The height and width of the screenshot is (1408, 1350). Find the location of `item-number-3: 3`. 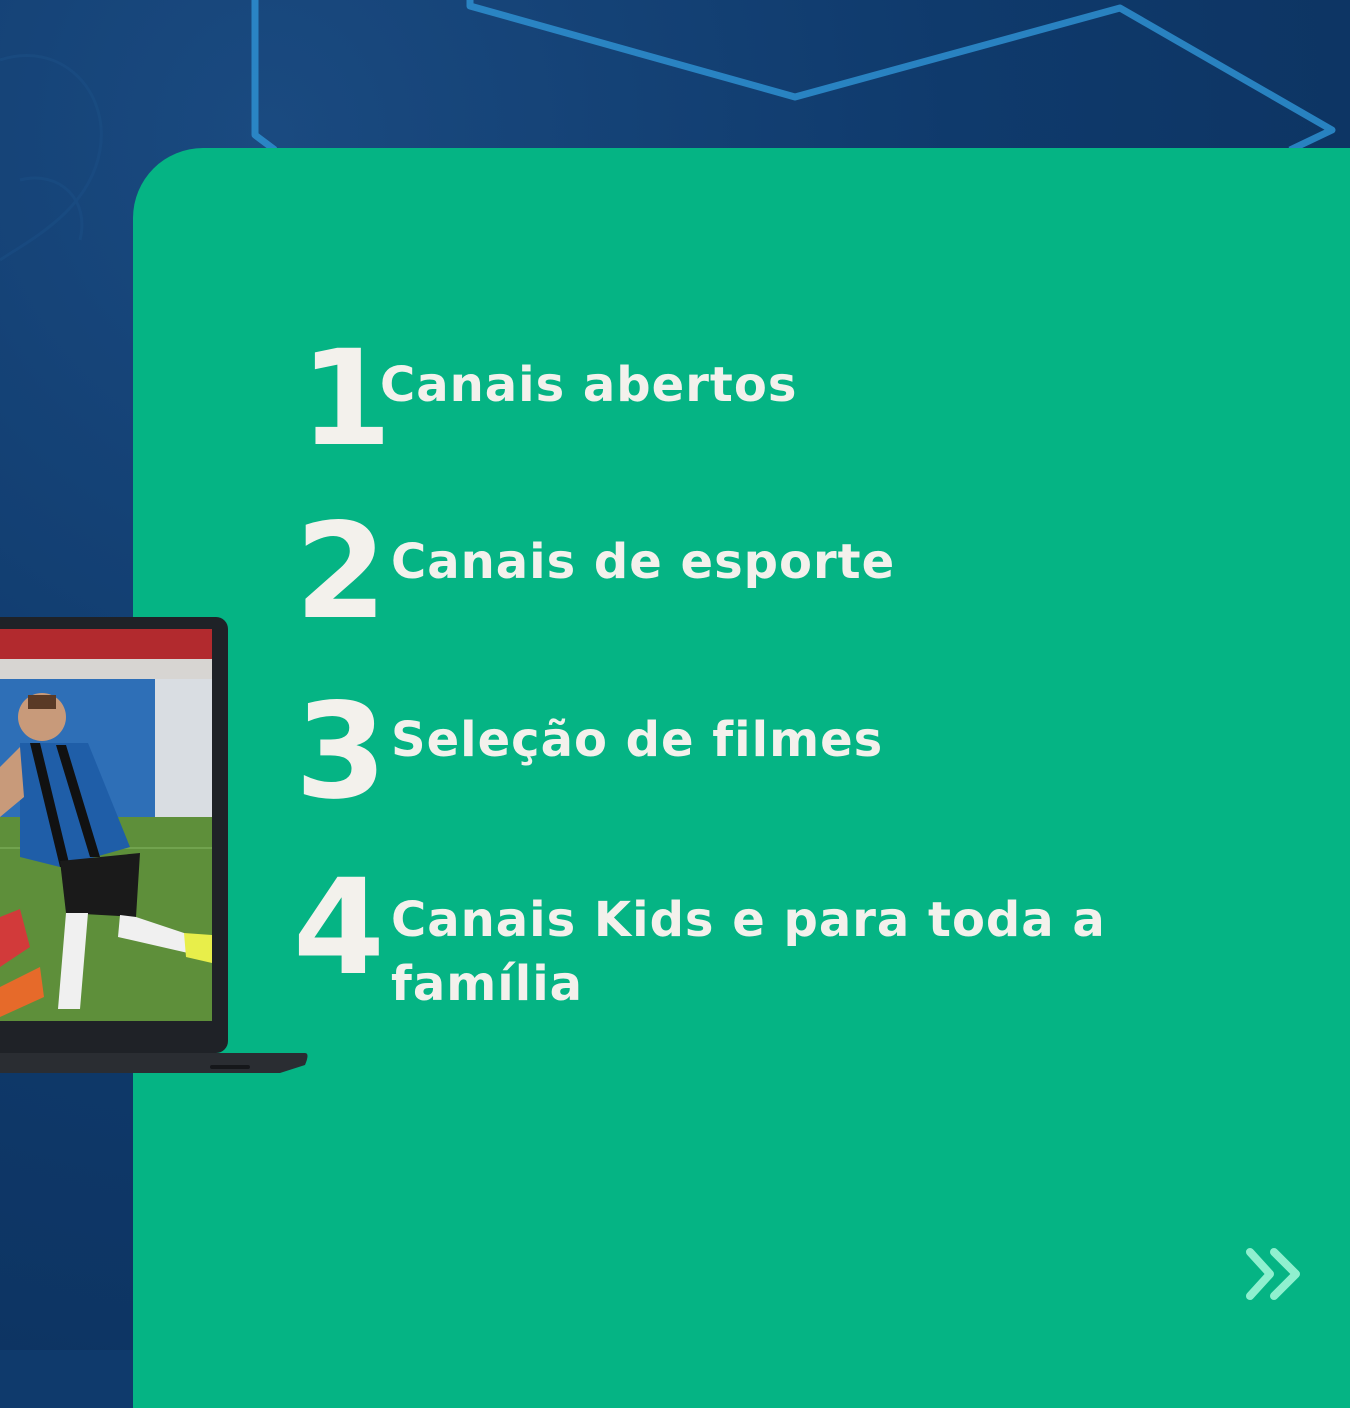

item-number-3: 3 is located at coordinates (341, 752).